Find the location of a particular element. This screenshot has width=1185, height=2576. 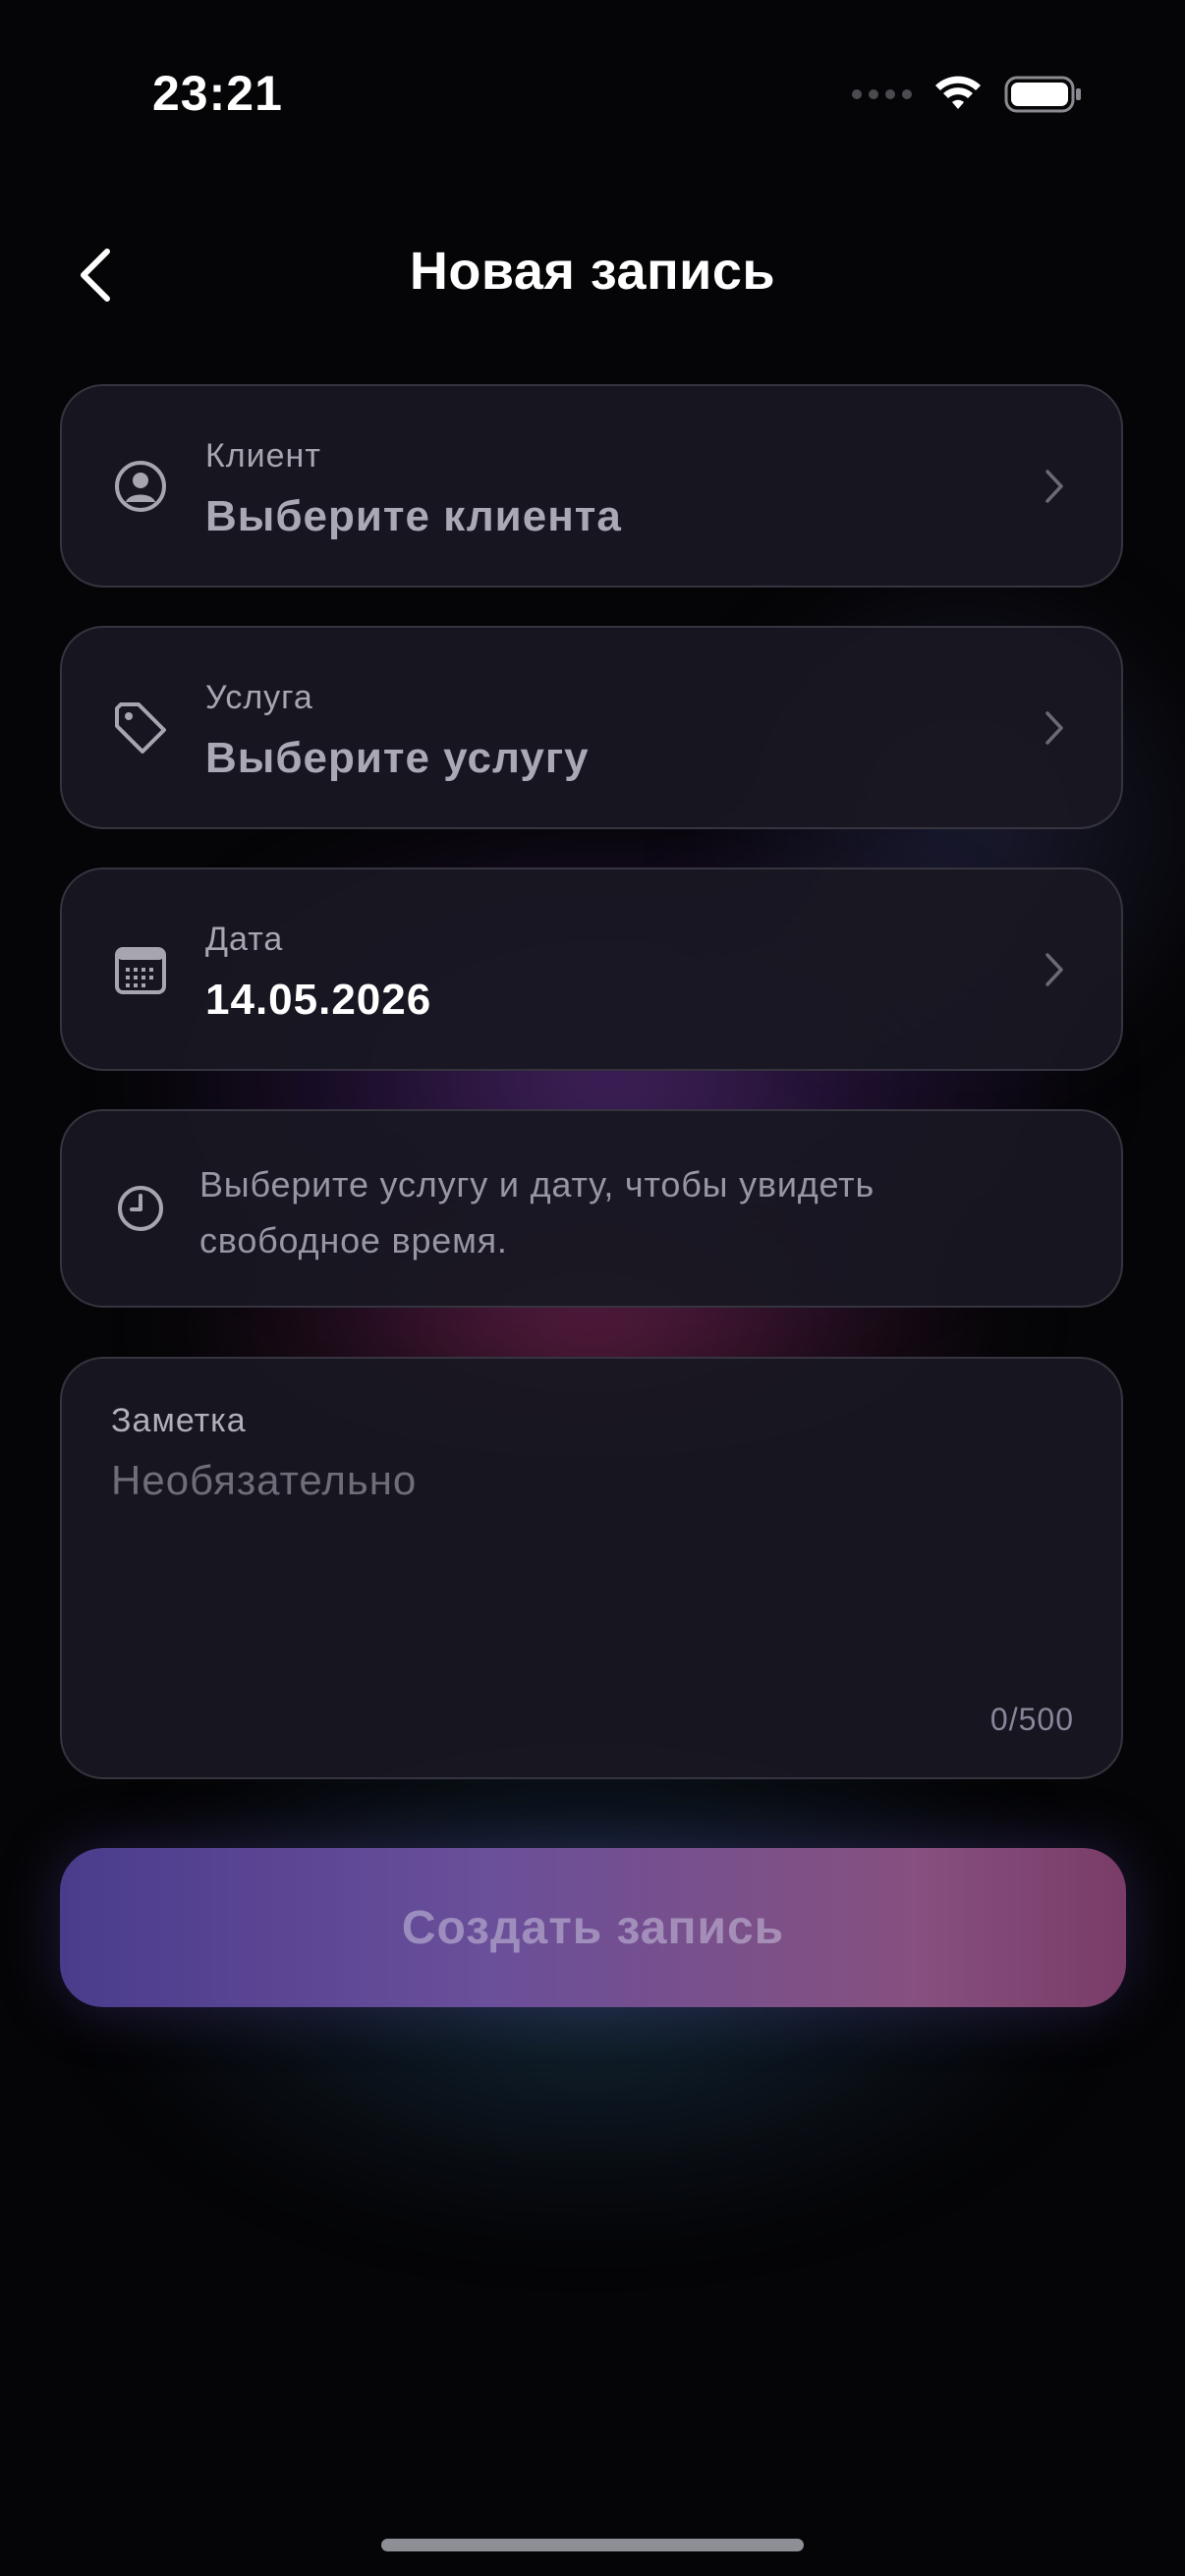

user-circle-icon is located at coordinates (140, 486).